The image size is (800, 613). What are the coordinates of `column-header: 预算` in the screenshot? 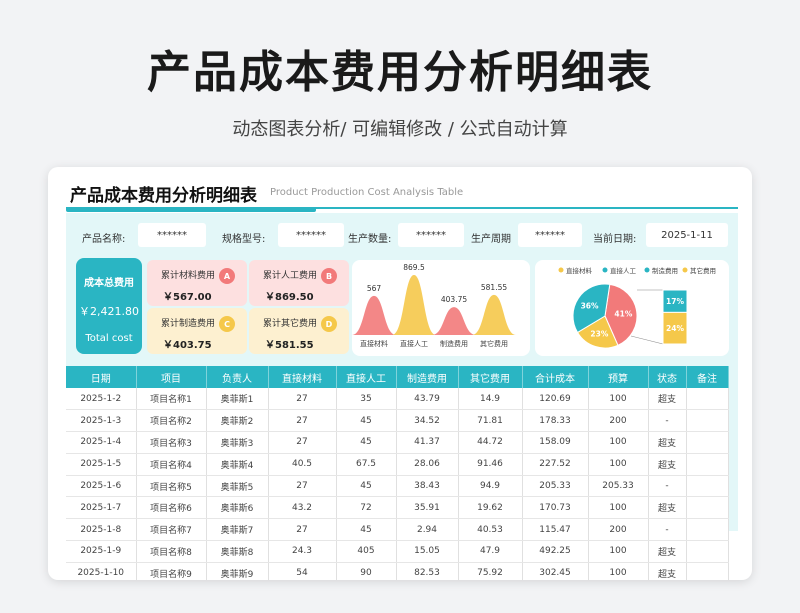 It's located at (618, 377).